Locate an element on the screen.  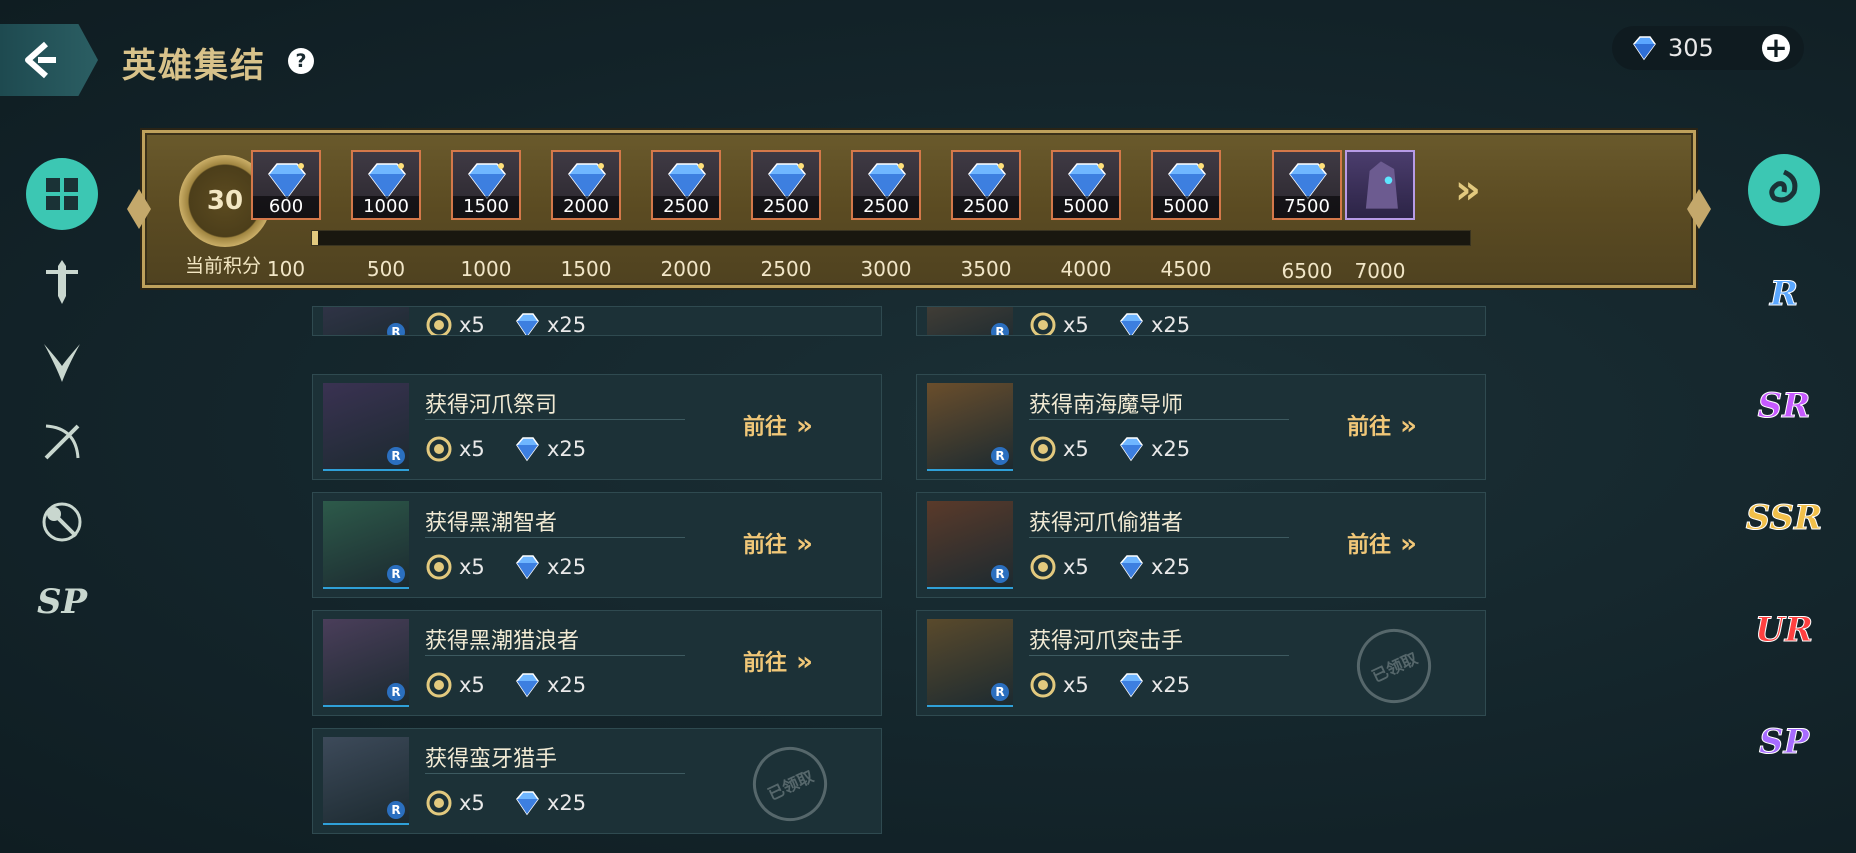
claimed-stamp: 已领取 is located at coordinates (790, 784).